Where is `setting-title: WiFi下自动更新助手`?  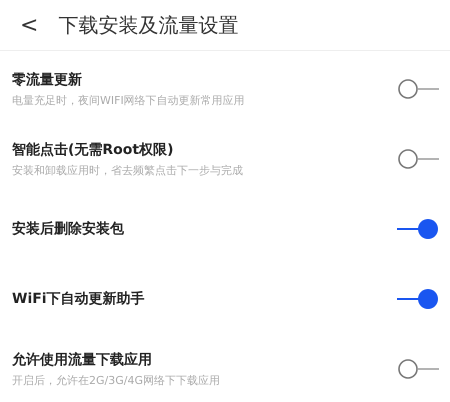 setting-title: WiFi下自动更新助手 is located at coordinates (78, 299).